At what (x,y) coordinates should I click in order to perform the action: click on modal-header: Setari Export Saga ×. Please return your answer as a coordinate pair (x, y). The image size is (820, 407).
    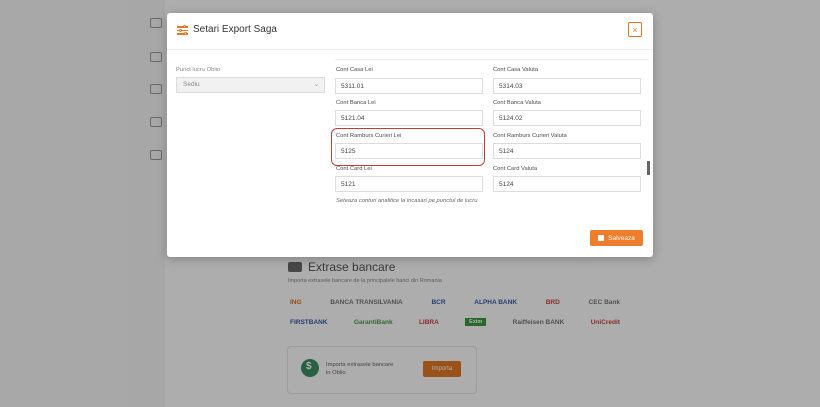
    Looking at the image, I should click on (410, 31).